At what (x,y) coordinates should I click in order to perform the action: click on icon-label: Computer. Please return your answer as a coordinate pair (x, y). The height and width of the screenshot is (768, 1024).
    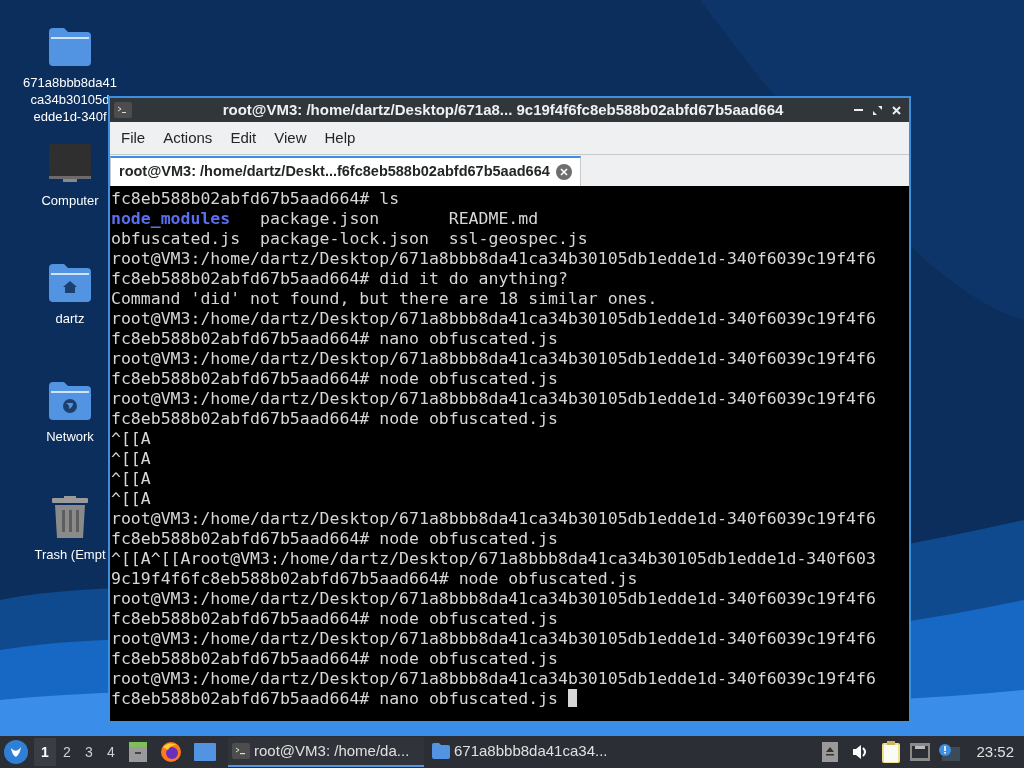
    Looking at the image, I should click on (70, 200).